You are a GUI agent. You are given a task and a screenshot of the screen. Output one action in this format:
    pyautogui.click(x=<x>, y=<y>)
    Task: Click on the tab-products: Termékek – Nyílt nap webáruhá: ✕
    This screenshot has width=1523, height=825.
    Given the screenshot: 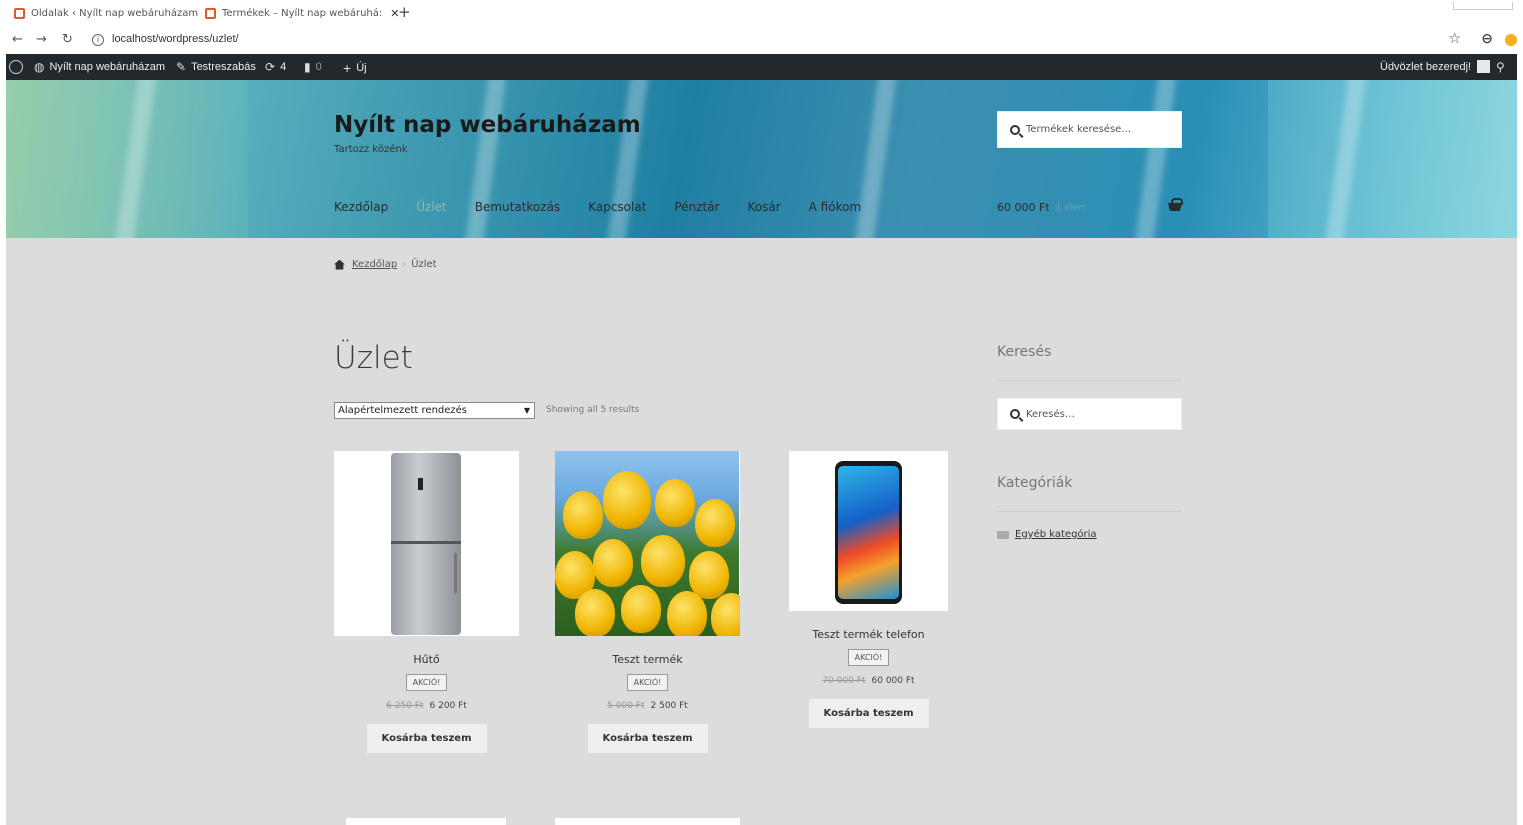 What is the action you would take?
    pyautogui.click(x=302, y=13)
    